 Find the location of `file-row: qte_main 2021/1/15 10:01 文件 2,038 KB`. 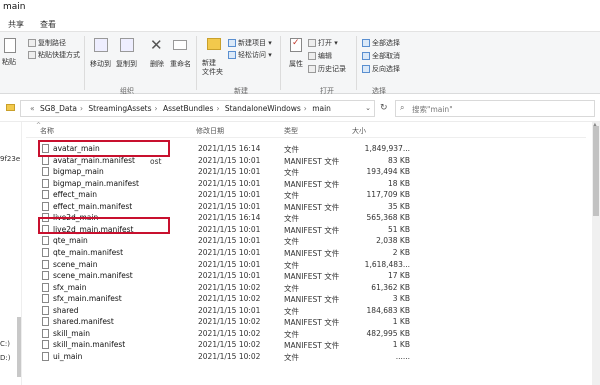

file-row: qte_main 2021/1/15 10:01 文件 2,038 KB is located at coordinates (224, 241).